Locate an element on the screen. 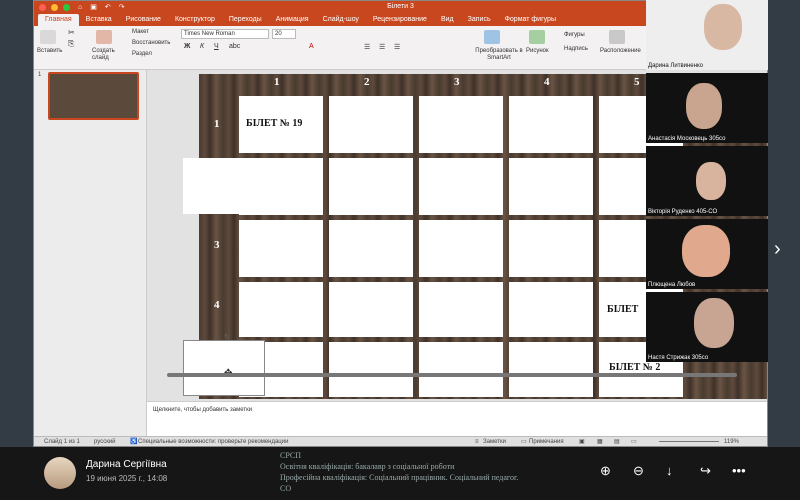  participant-name: Настя Стрижак 305со is located at coordinates (678, 358).